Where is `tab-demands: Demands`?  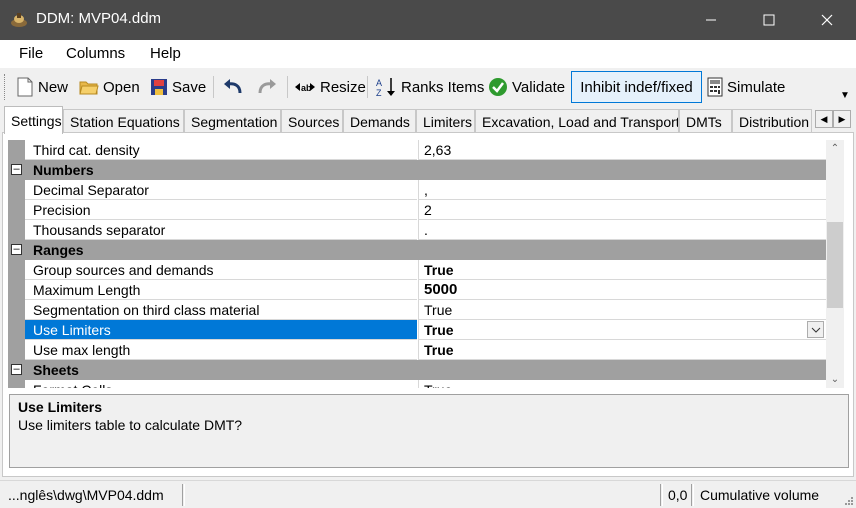 tab-demands: Demands is located at coordinates (379, 121).